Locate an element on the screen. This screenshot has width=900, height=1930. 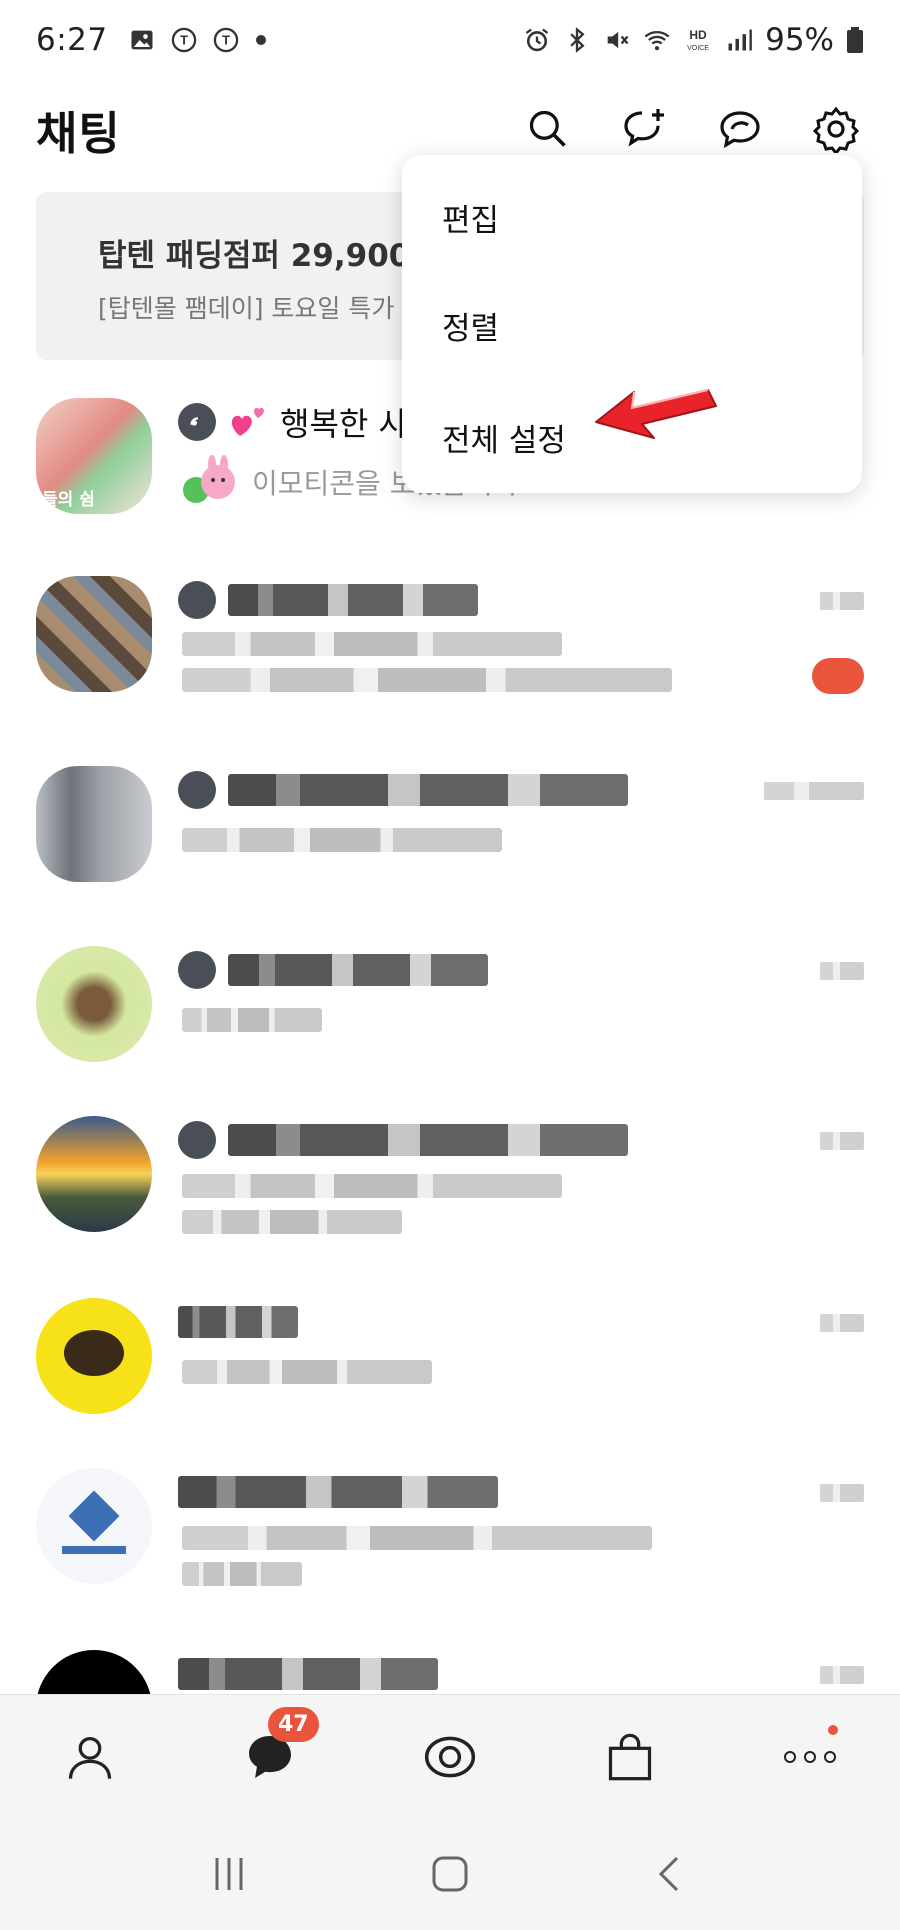
settings-button is located at coordinates (836, 129).